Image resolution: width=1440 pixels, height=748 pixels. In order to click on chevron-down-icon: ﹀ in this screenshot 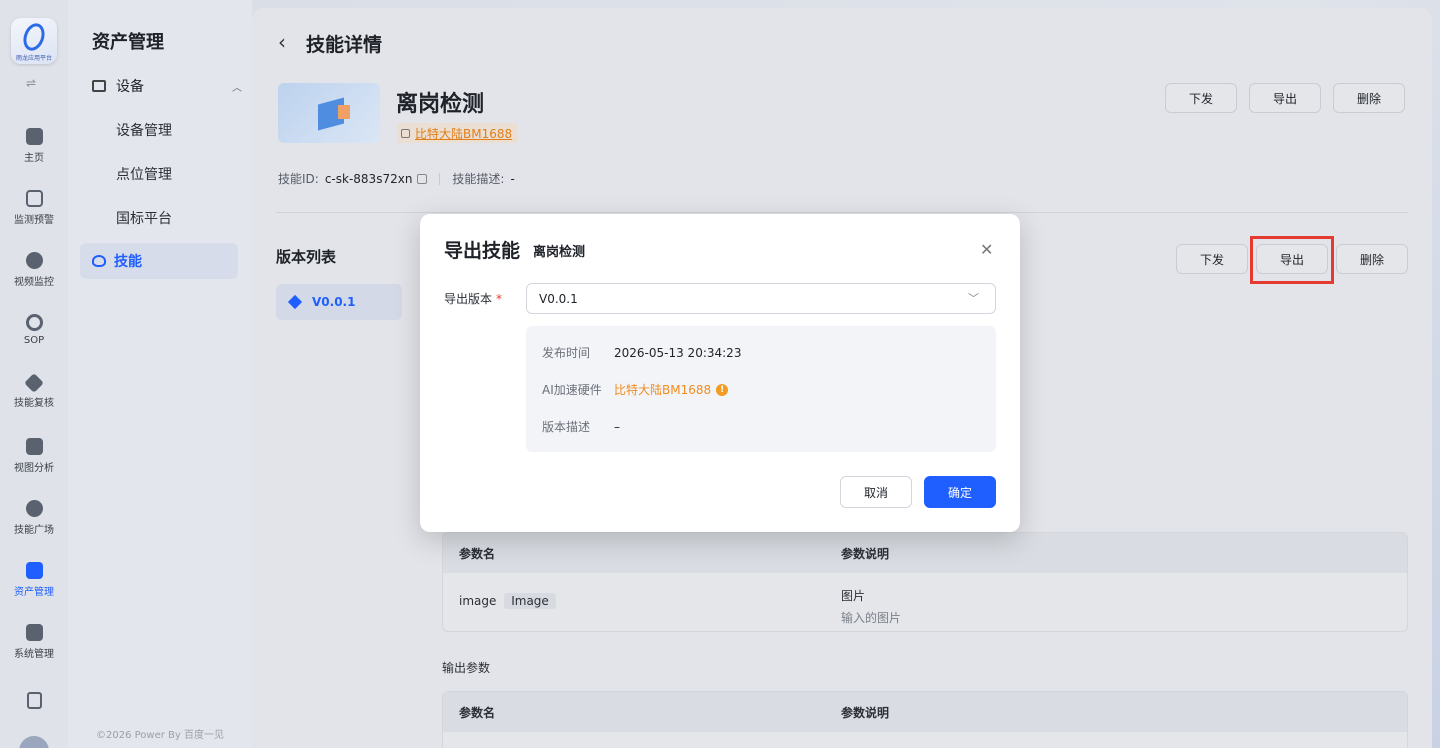, I will do `click(973, 298)`.